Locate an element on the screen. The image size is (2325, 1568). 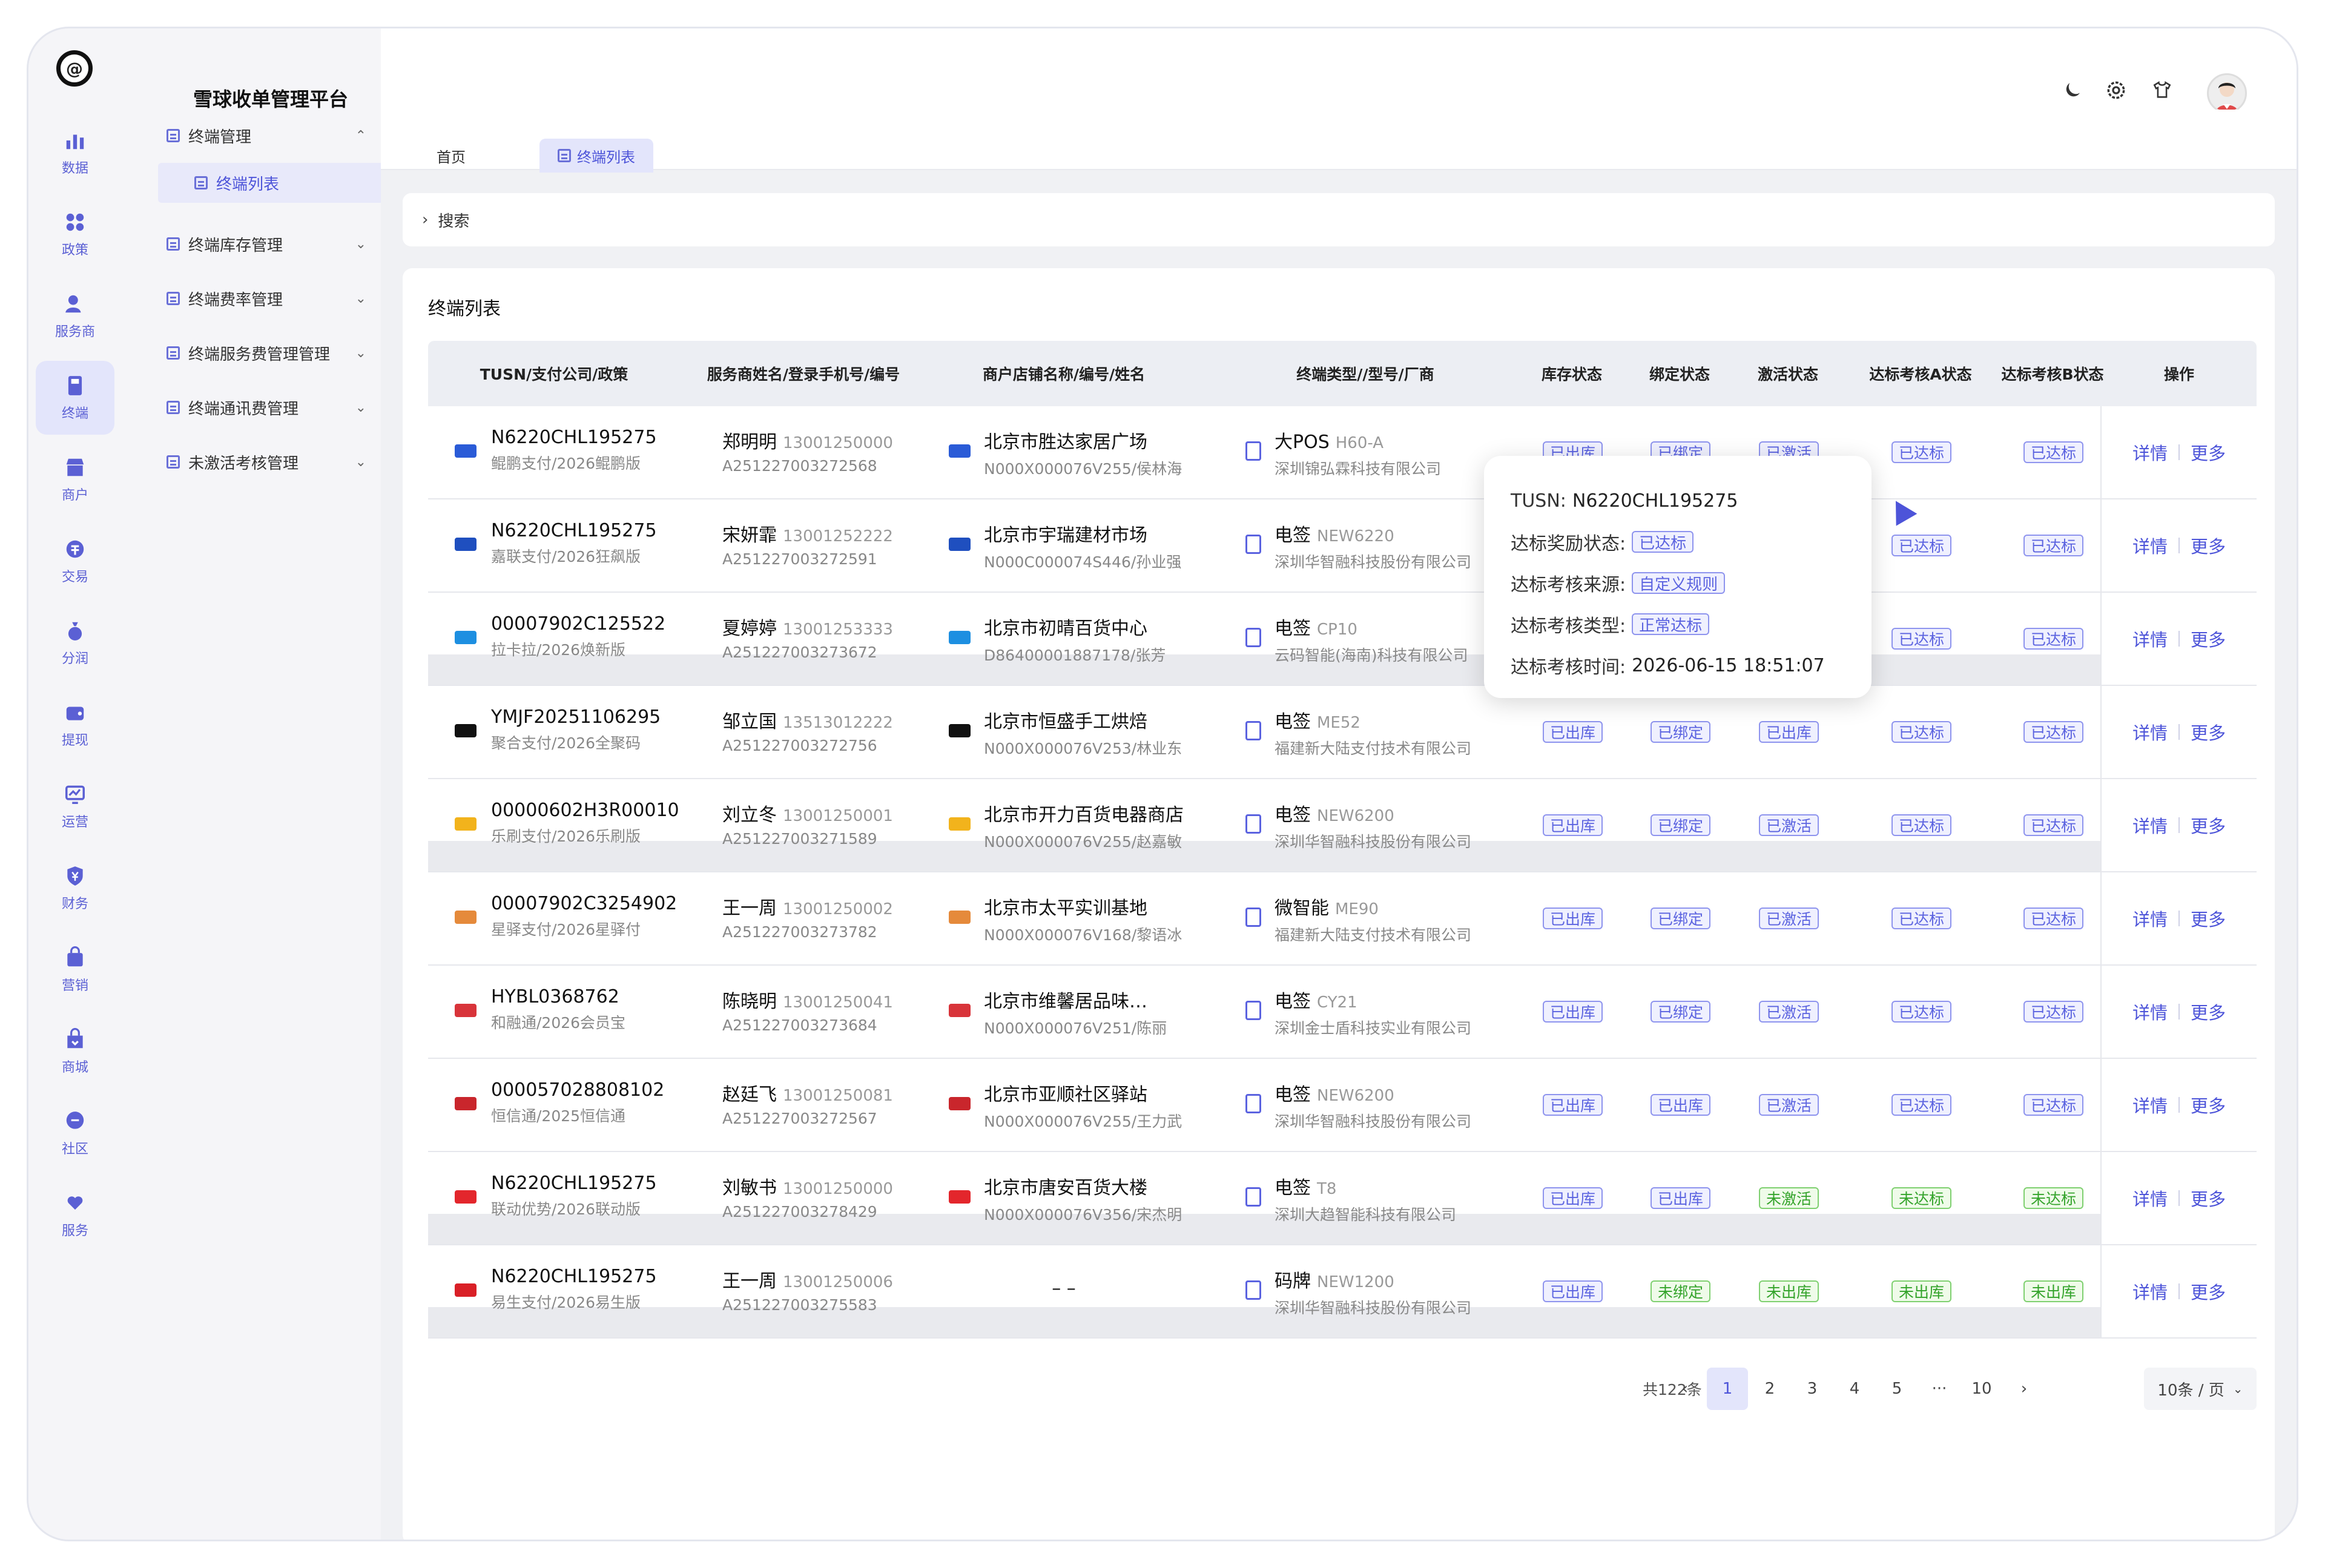
merchant-sub: N000X000076V253/林业东 is located at coordinates (1083, 748).